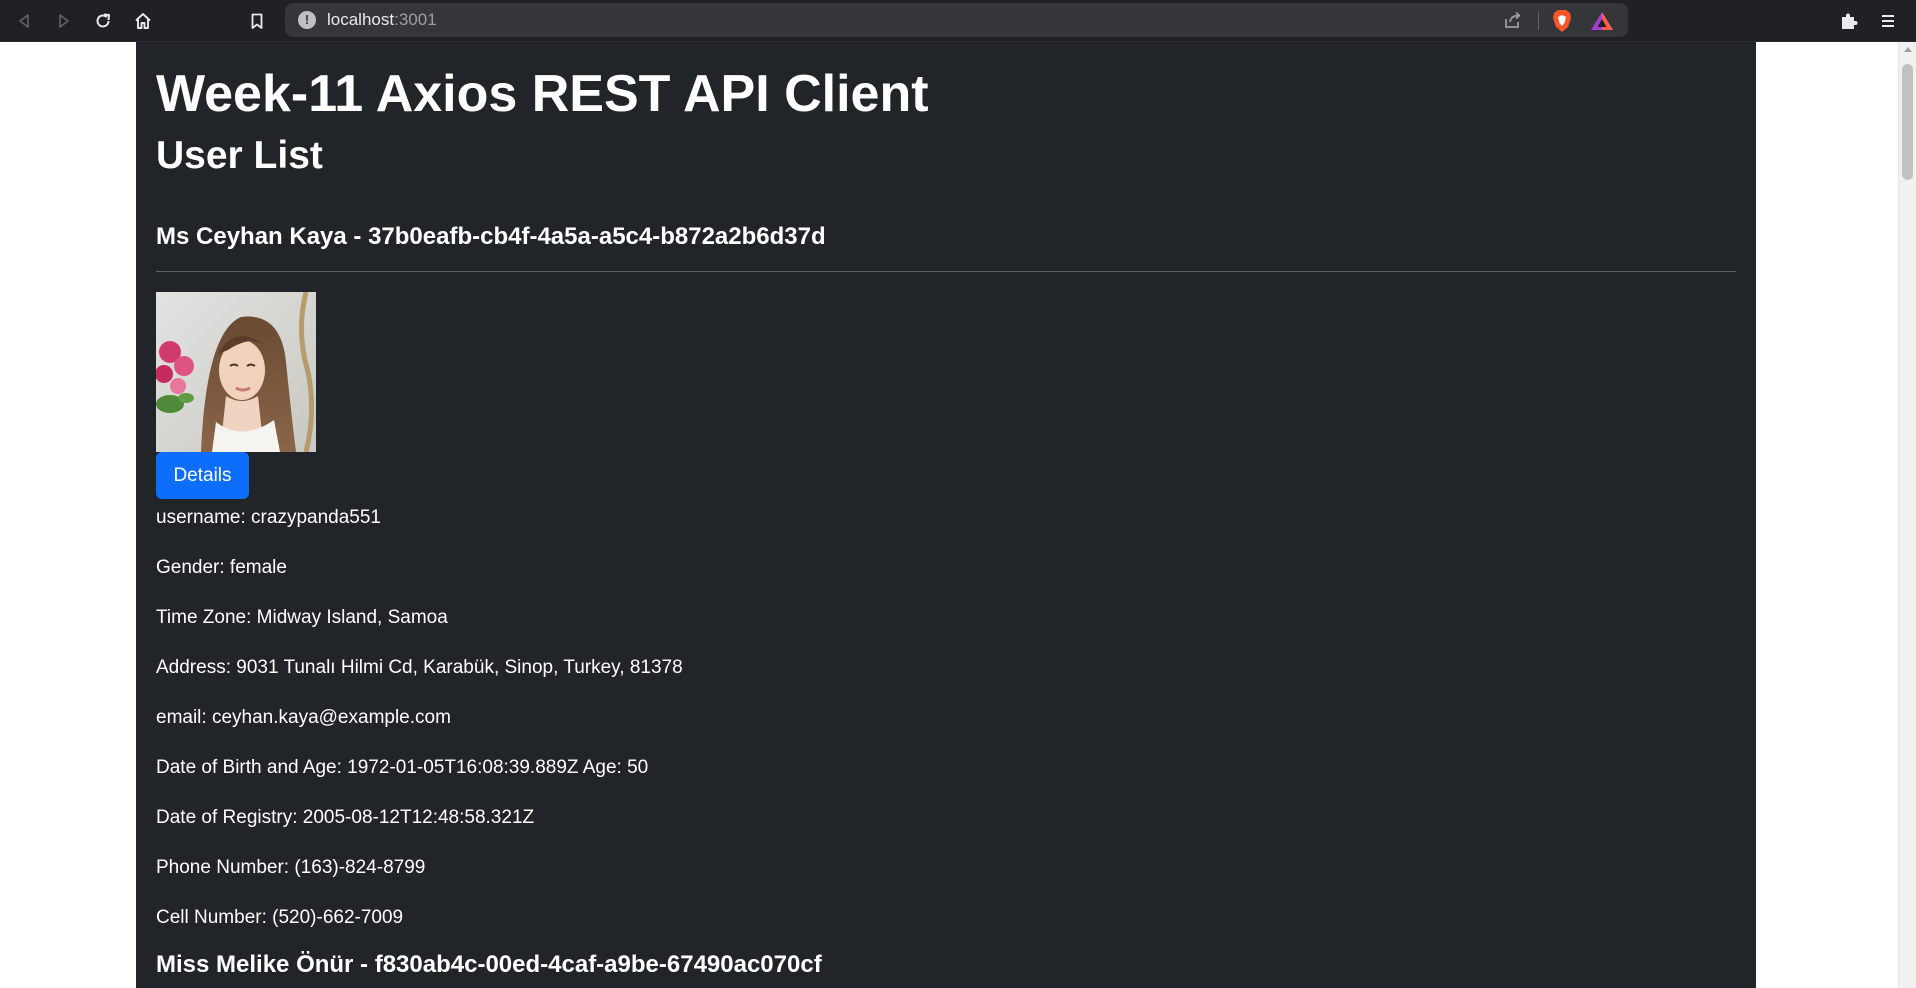 The height and width of the screenshot is (988, 1916). I want to click on browser-toolbar: ! localhost:3001, so click(958, 21).